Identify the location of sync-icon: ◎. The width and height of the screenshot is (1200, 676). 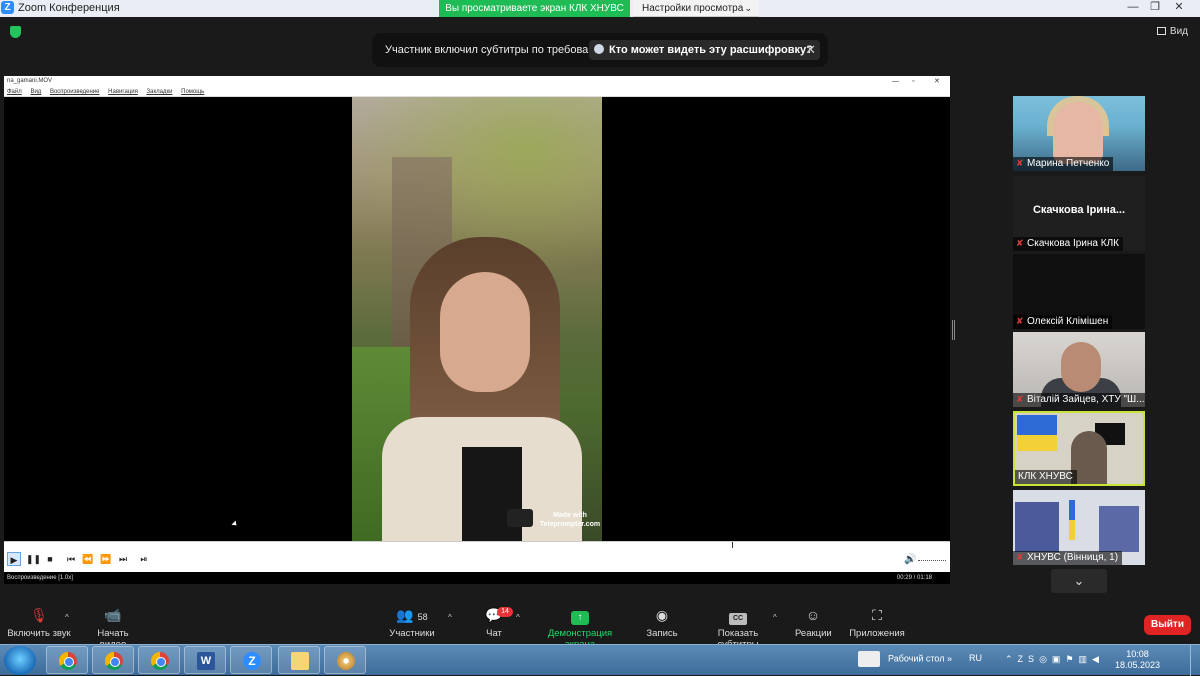
(1045, 659).